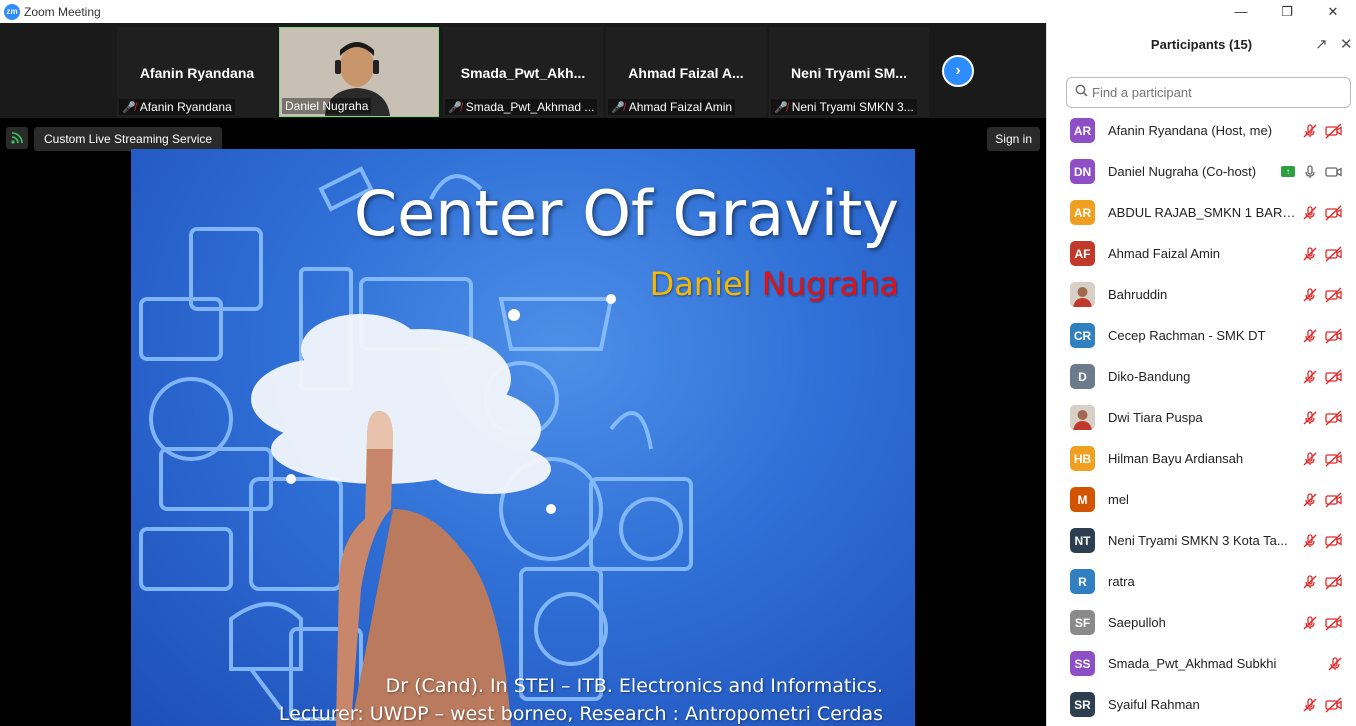 Image resolution: width=1356 pixels, height=726 pixels. Describe the element at coordinates (1138, 294) in the screenshot. I see `participant-name: Bahruddin` at that location.